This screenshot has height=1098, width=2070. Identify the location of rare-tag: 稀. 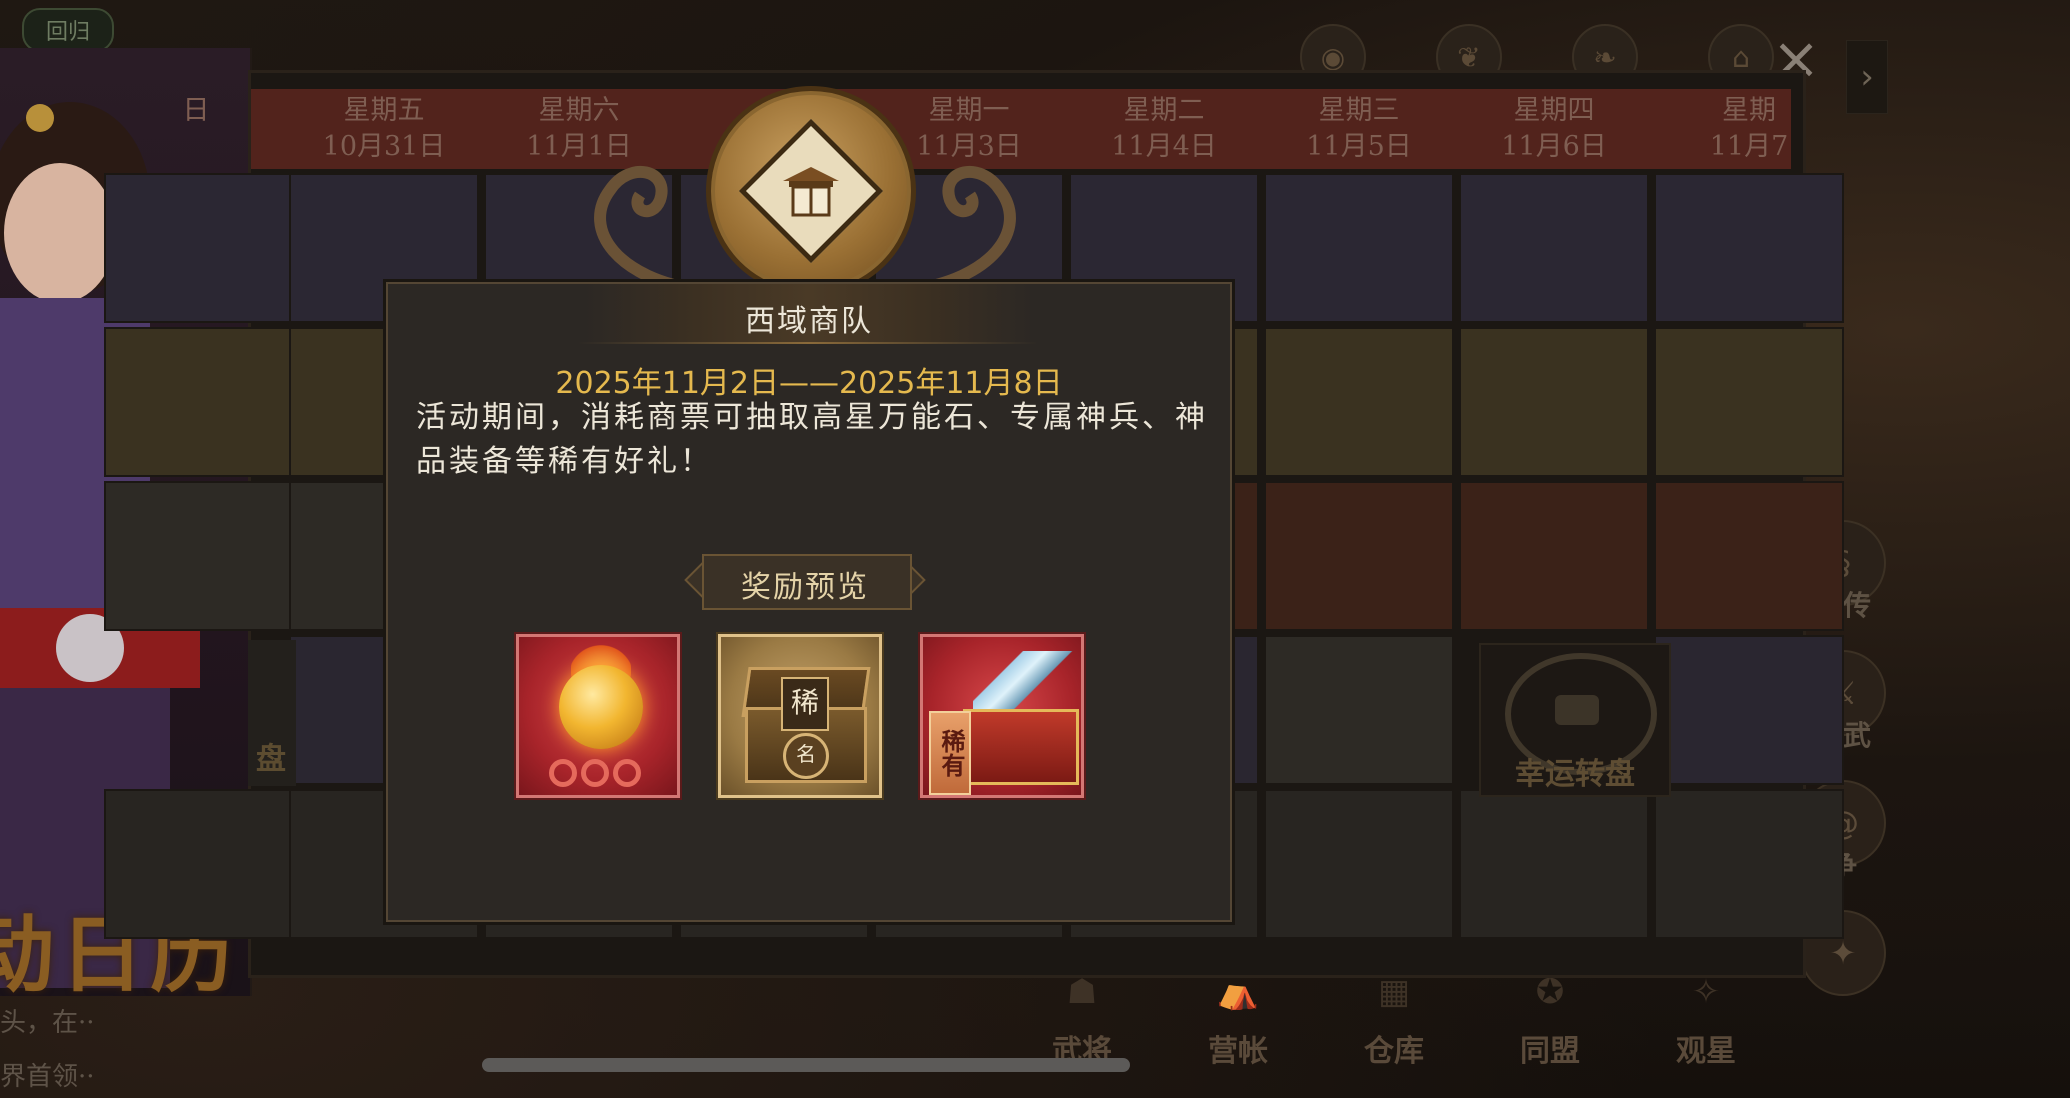
(805, 704).